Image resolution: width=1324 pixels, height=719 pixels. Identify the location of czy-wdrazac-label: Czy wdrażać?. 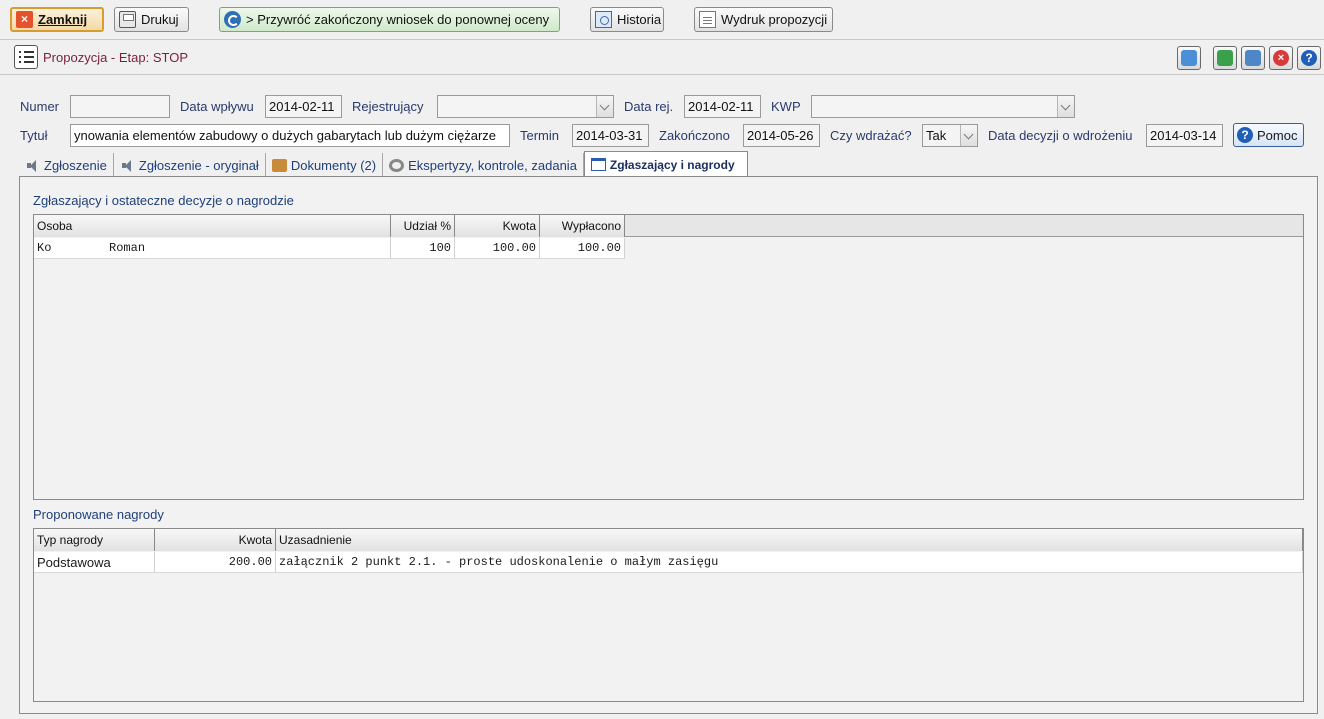
(871, 135).